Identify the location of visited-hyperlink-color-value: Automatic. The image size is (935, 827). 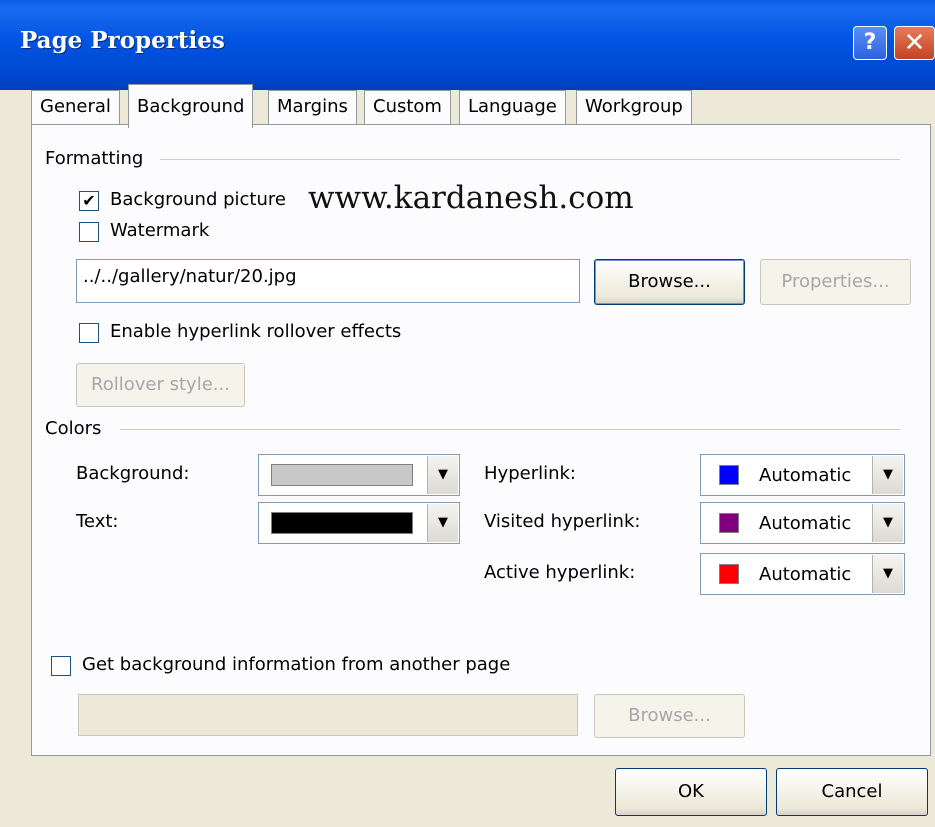
(805, 523).